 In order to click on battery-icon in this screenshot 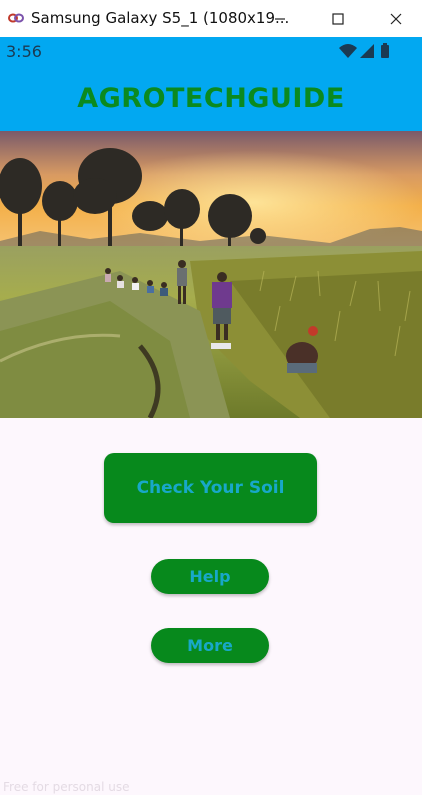, I will do `click(385, 50)`.